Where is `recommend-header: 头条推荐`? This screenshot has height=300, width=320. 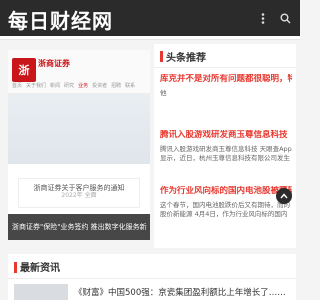
recommend-header: 头条推荐 is located at coordinates (225, 56).